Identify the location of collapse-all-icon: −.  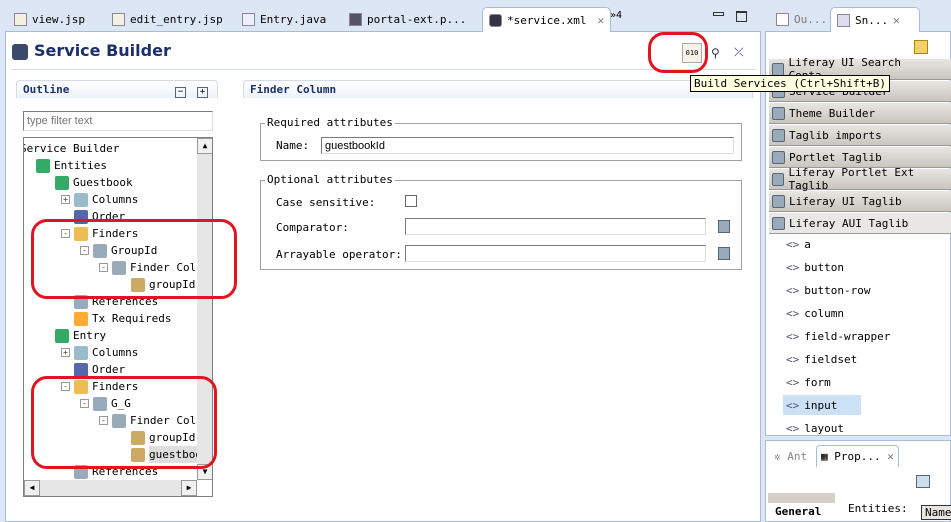
(180, 92).